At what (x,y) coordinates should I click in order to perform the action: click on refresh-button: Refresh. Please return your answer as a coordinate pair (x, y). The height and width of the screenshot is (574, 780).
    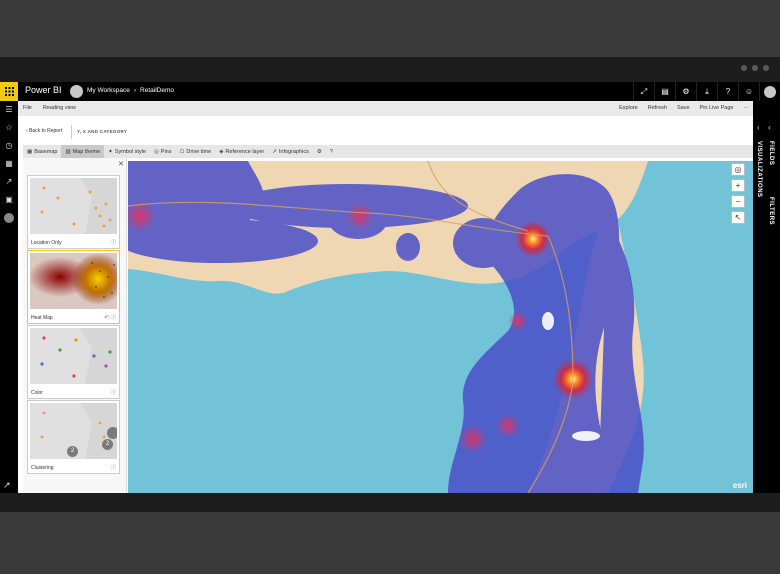
    Looking at the image, I should click on (657, 108).